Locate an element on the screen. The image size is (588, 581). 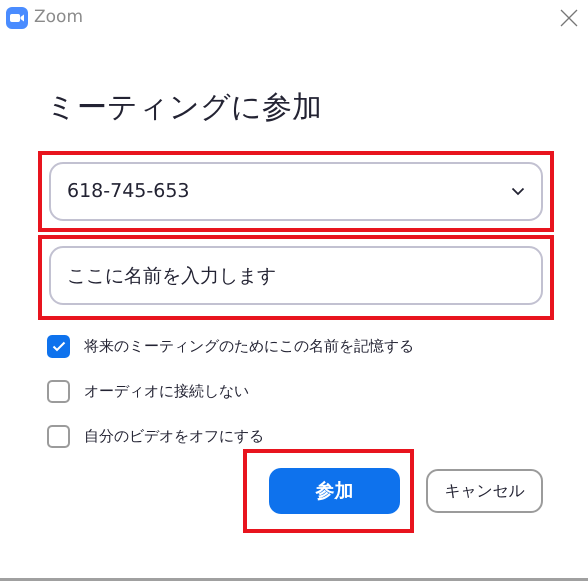
dialog-heading: ミーティングに参加 is located at coordinates (184, 108).